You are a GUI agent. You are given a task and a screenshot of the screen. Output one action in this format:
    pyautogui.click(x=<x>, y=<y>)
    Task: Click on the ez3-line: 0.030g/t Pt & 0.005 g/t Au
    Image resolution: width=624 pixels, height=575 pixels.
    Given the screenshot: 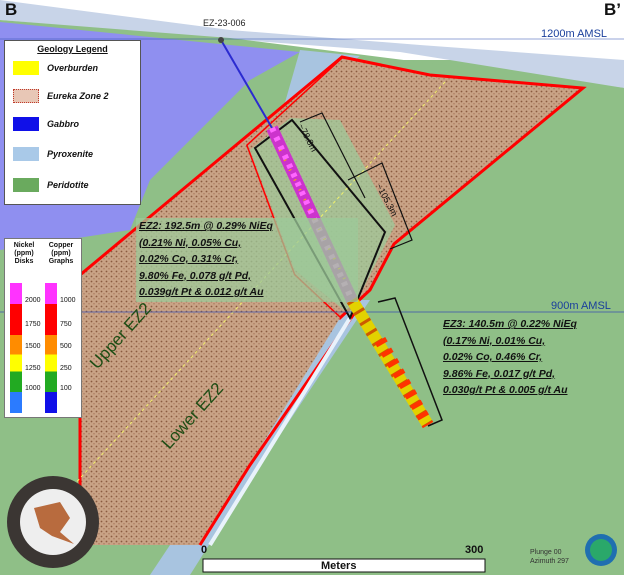 What is the action you would take?
    pyautogui.click(x=505, y=390)
    